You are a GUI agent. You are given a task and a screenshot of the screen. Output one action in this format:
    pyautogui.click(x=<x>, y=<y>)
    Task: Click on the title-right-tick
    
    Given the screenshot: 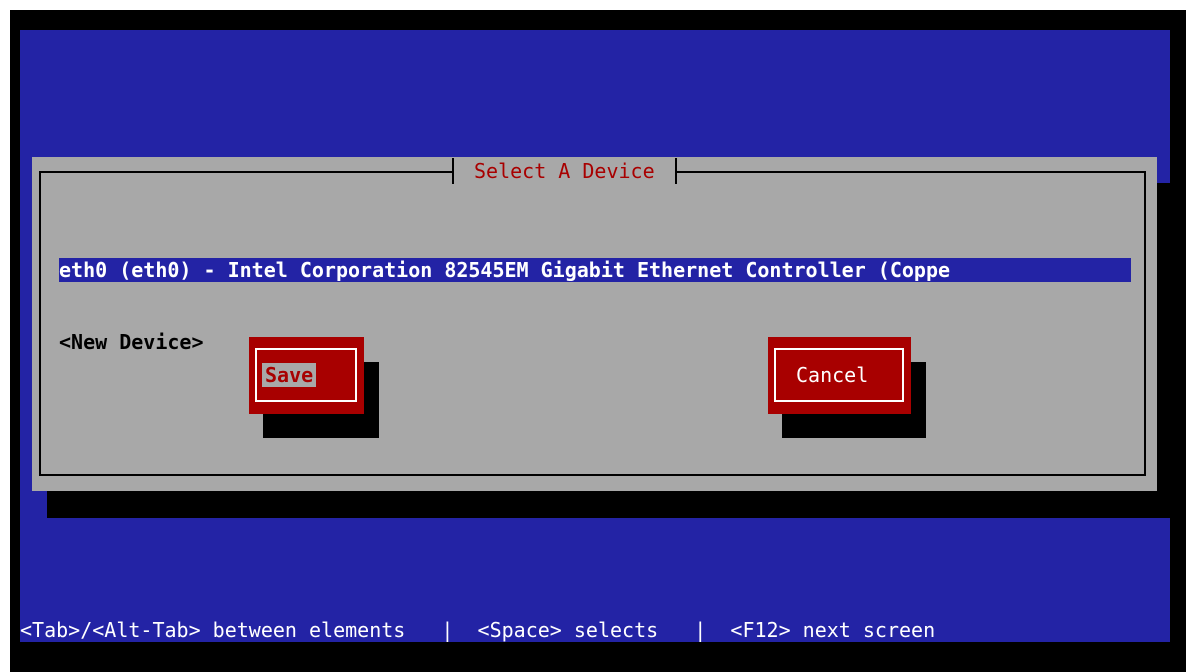 What is the action you would take?
    pyautogui.click(x=675, y=171)
    